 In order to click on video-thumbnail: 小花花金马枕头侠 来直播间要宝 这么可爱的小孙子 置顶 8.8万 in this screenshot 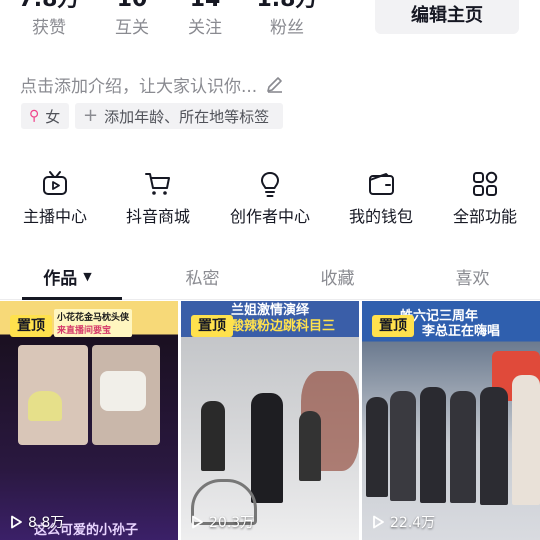, I will do `click(89, 420)`.